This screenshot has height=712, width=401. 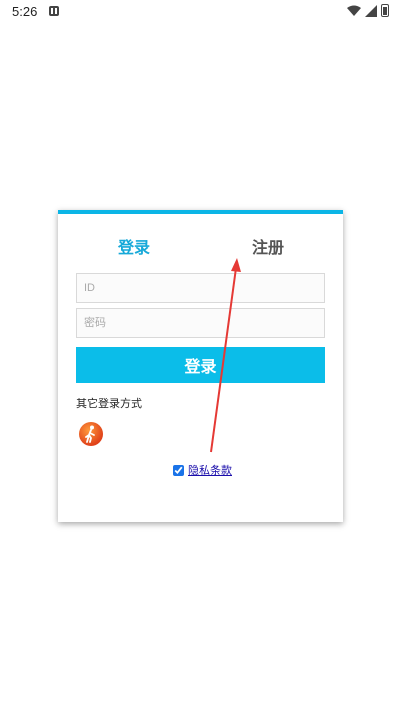 I want to click on tab-register: 注册, so click(x=268, y=246).